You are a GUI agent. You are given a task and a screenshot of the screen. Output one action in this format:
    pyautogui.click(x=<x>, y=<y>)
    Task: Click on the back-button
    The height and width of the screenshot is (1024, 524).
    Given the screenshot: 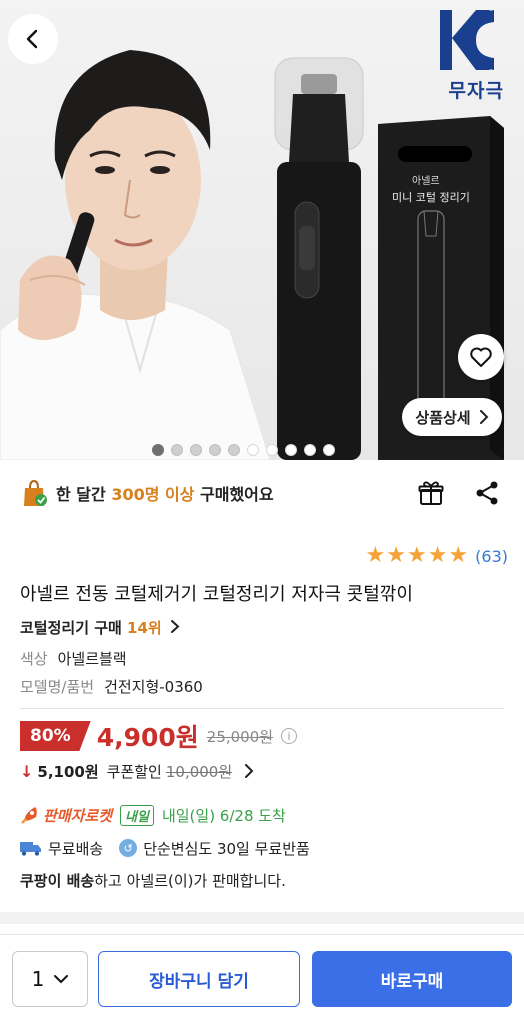 What is the action you would take?
    pyautogui.click(x=33, y=39)
    